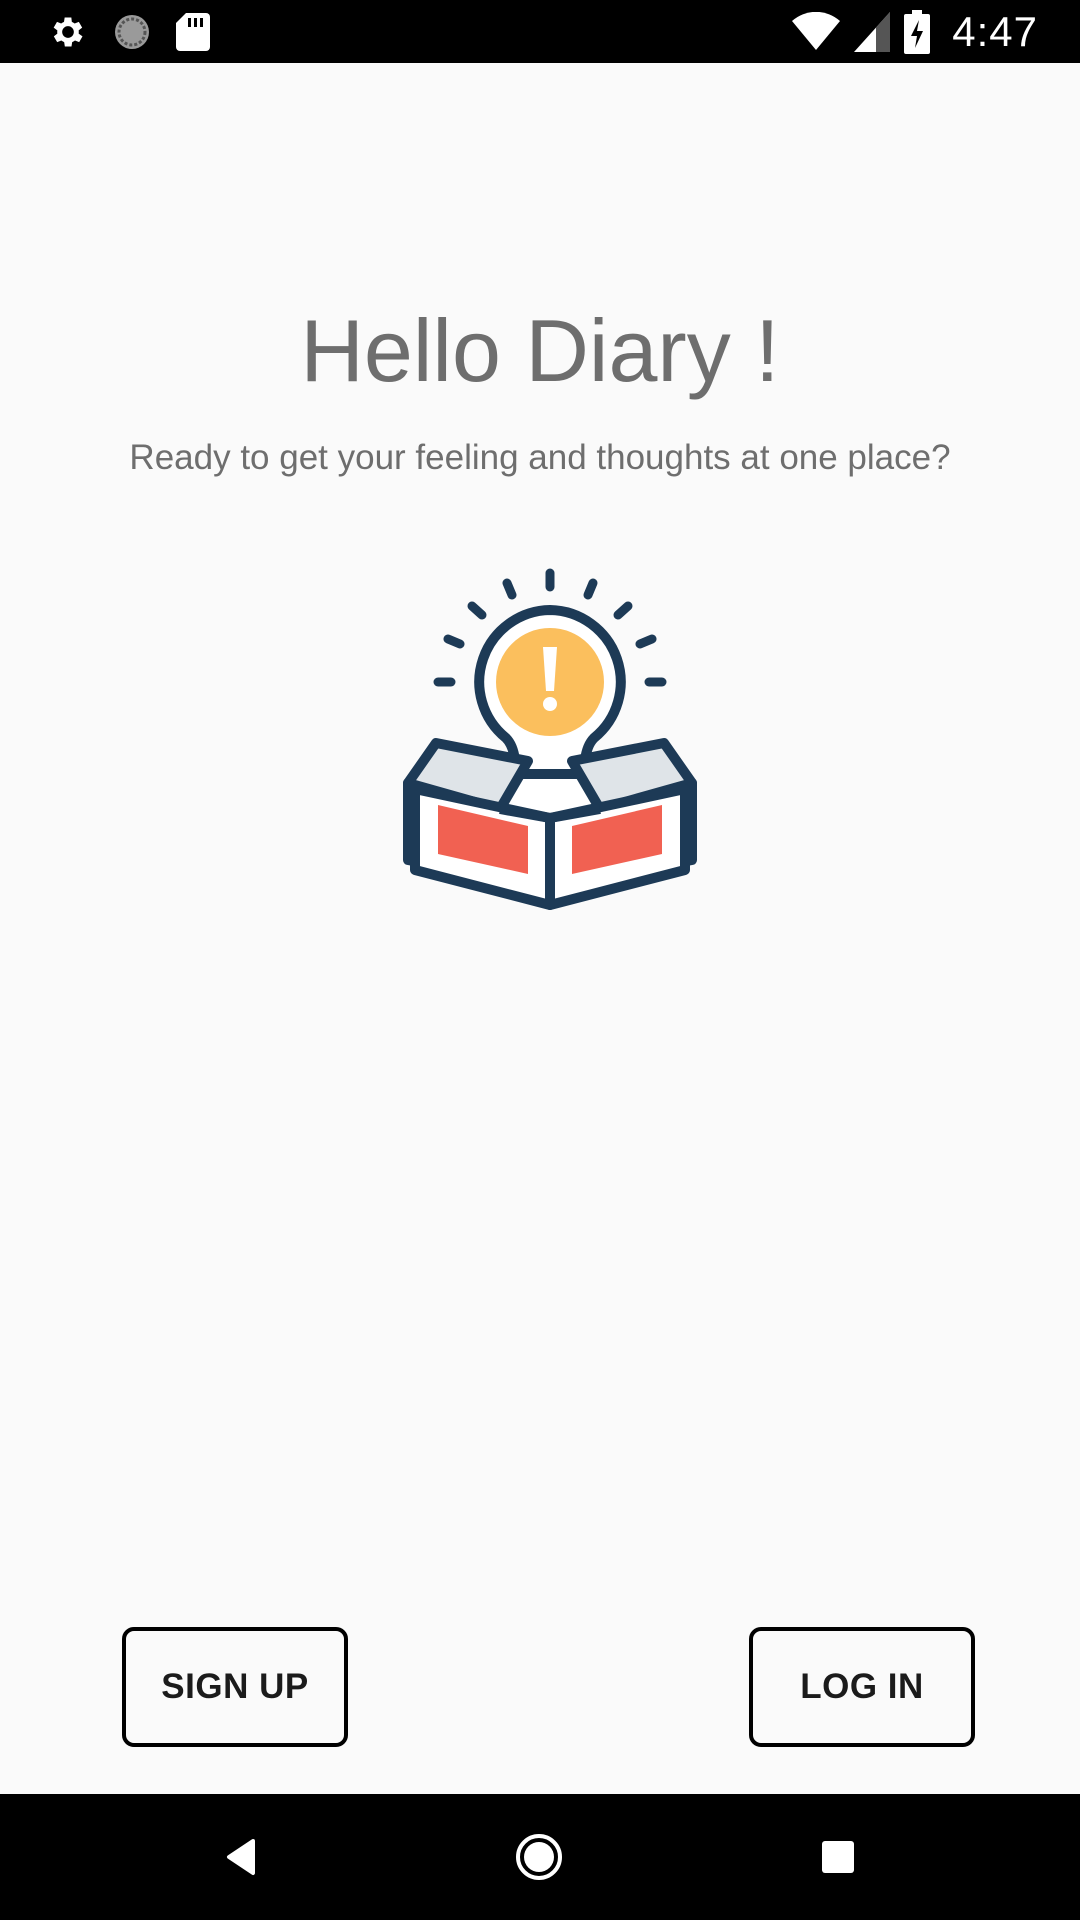  I want to click on battery-charging-icon, so click(917, 32).